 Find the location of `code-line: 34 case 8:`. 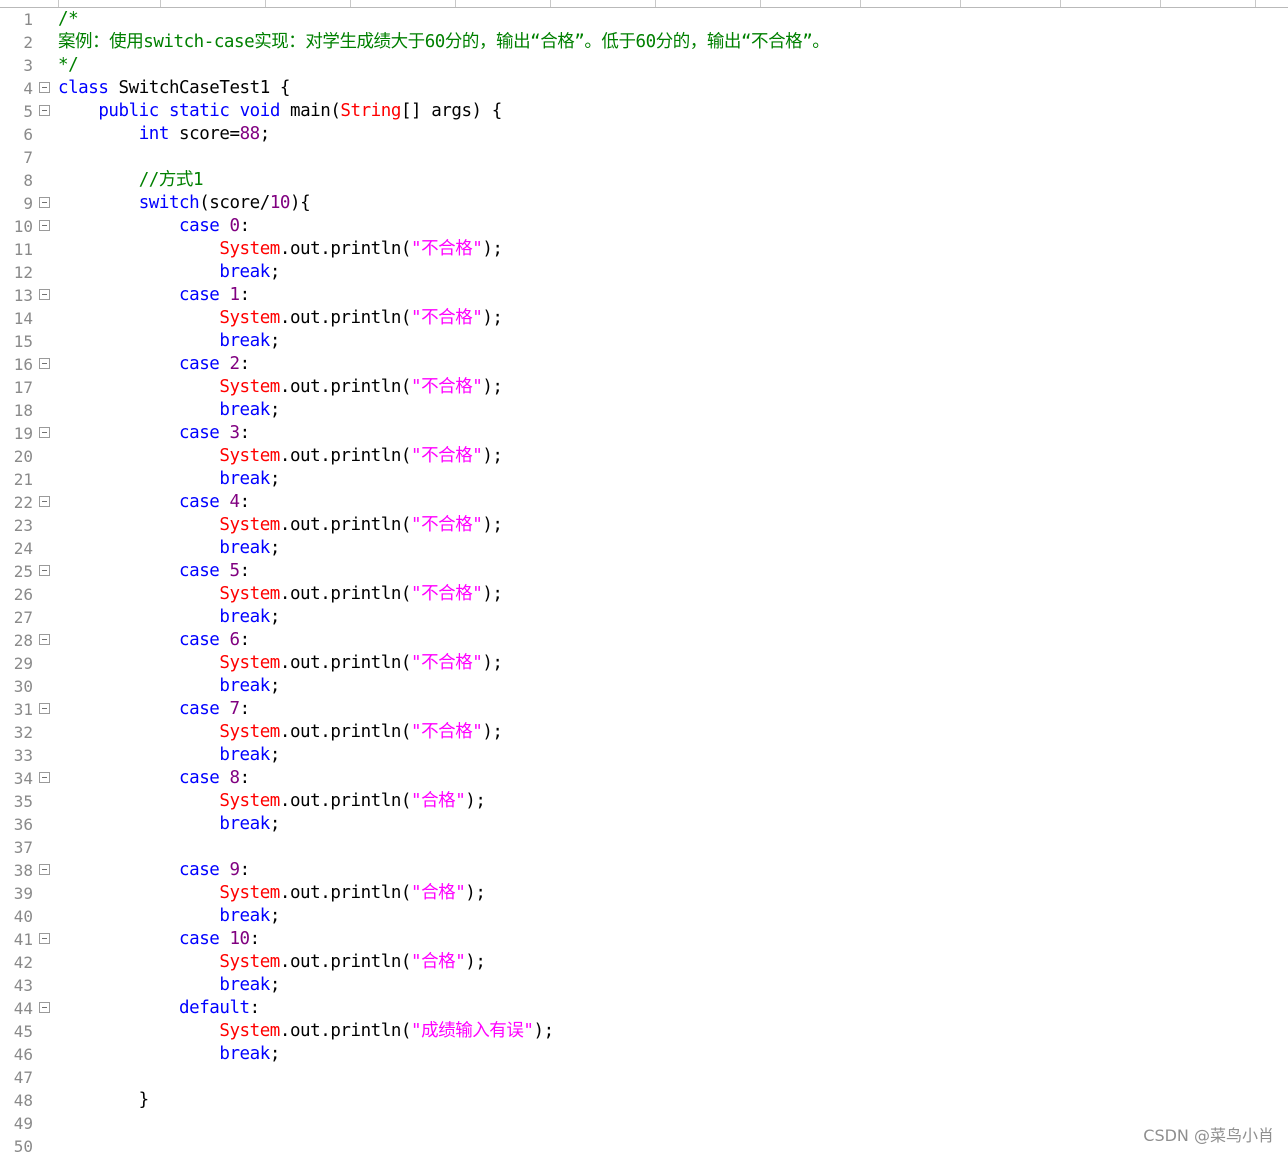

code-line: 34 case 8: is located at coordinates (644, 778).